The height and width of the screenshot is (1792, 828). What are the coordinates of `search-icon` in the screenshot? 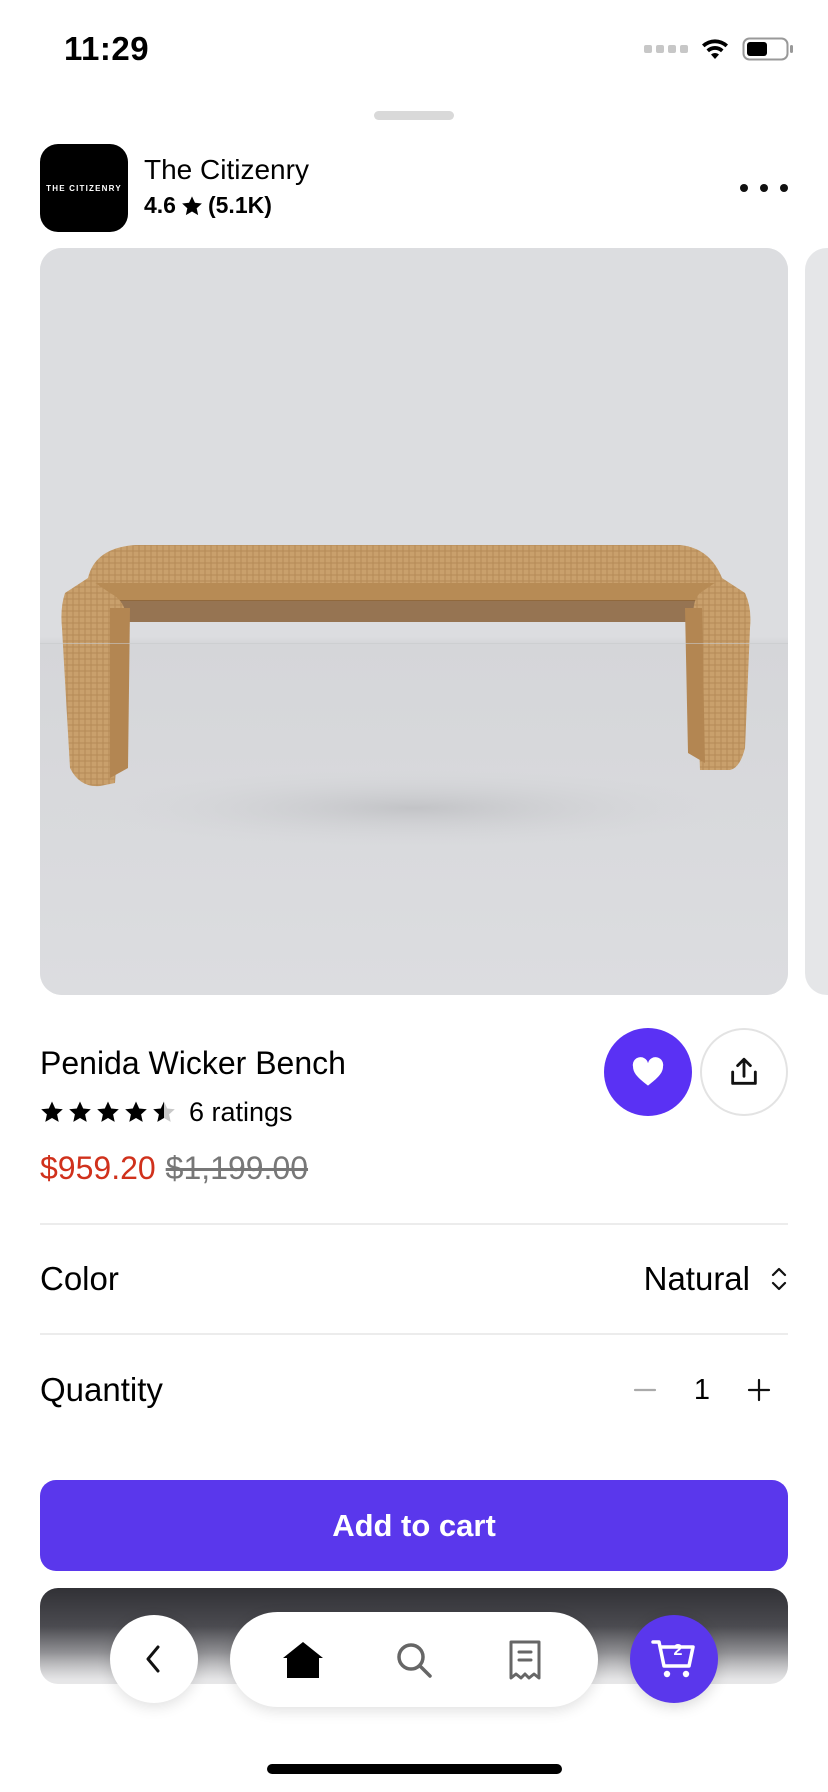 It's located at (414, 1660).